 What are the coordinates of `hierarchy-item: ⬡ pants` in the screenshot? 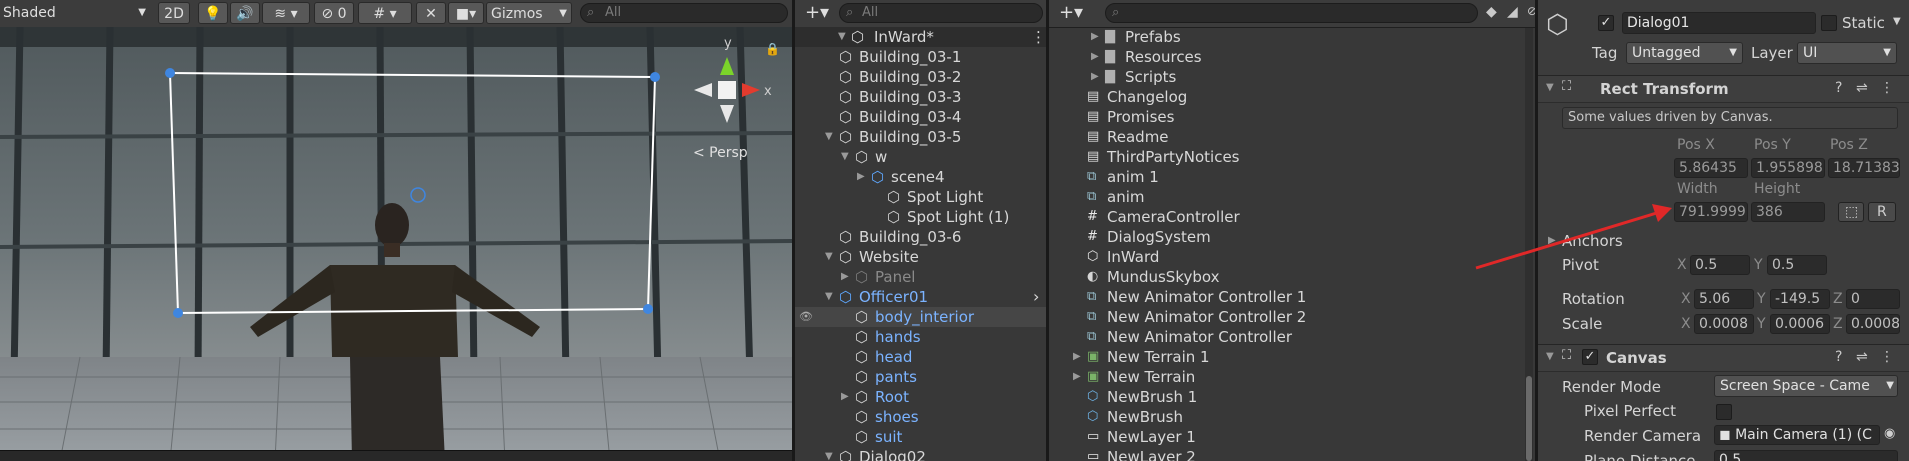 It's located at (920, 377).